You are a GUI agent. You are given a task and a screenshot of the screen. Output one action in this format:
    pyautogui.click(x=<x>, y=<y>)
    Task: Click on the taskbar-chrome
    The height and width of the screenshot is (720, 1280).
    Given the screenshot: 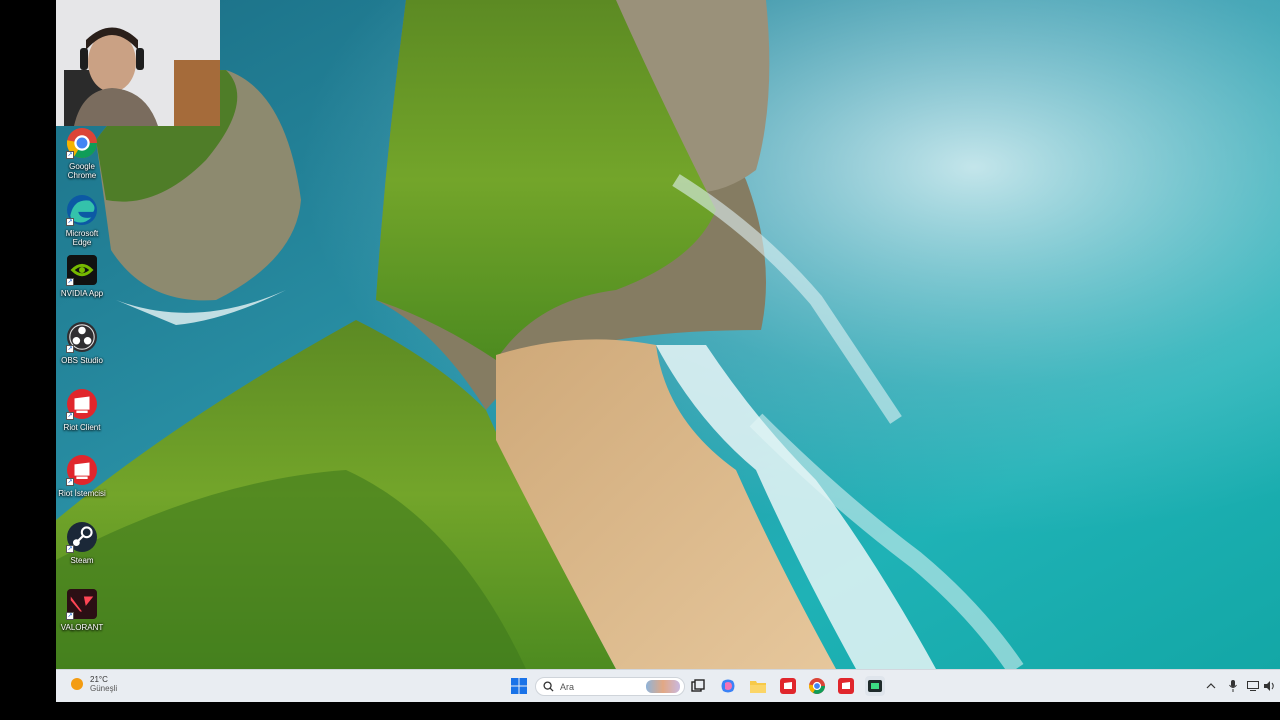 What is the action you would take?
    pyautogui.click(x=817, y=686)
    